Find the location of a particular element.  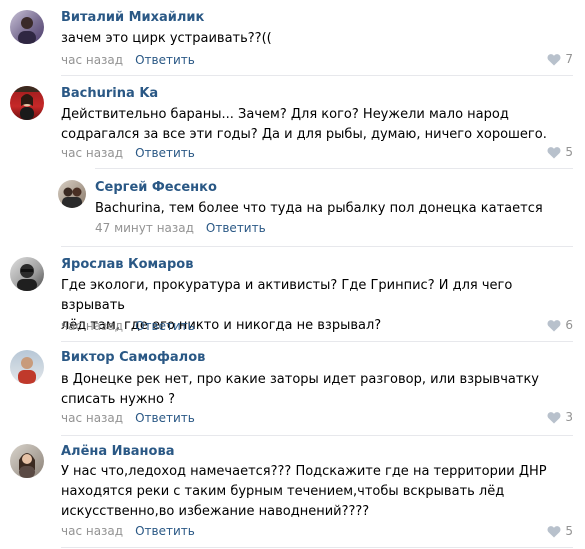

like-button: 6 is located at coordinates (560, 325).